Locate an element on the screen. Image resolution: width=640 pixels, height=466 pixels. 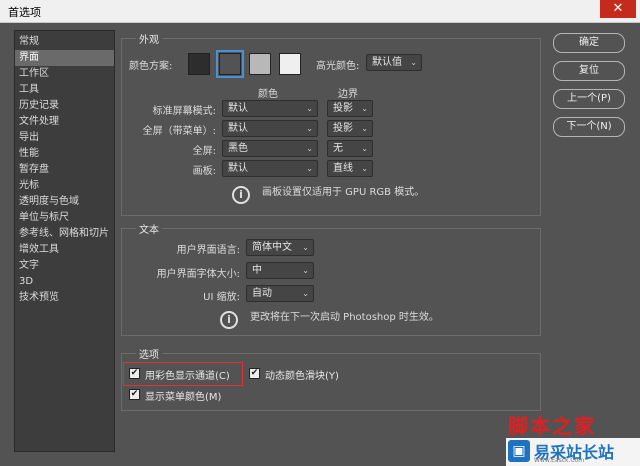
color-theme-swatch-dark is located at coordinates (230, 64).